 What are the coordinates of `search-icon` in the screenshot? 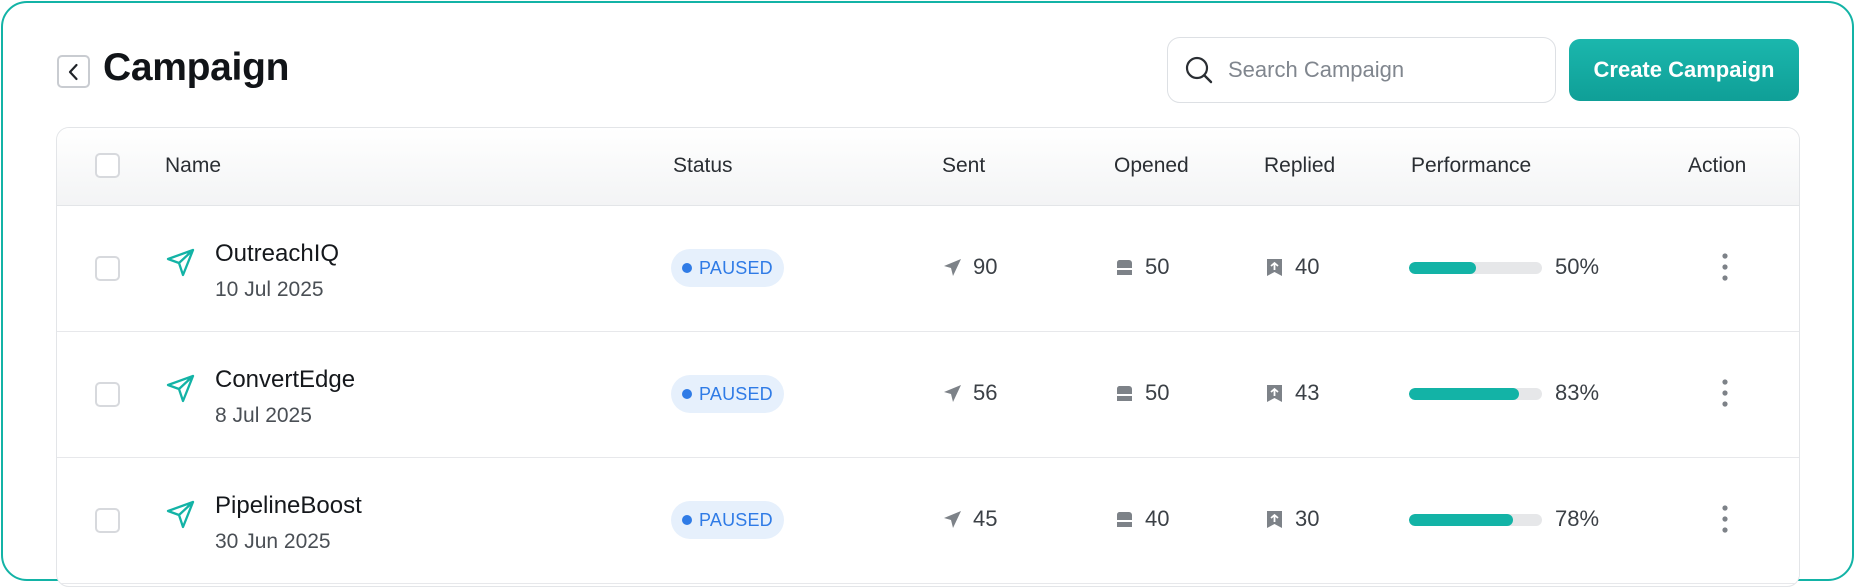 It's located at (1199, 70).